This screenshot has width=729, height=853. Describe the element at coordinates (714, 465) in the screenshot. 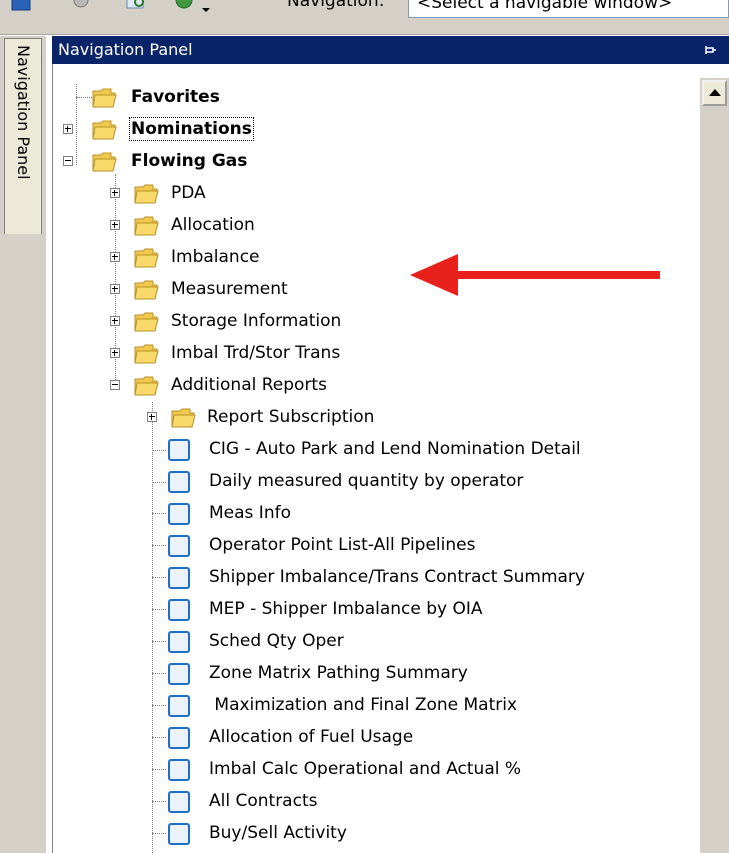

I see `vertical-scrollbar` at that location.